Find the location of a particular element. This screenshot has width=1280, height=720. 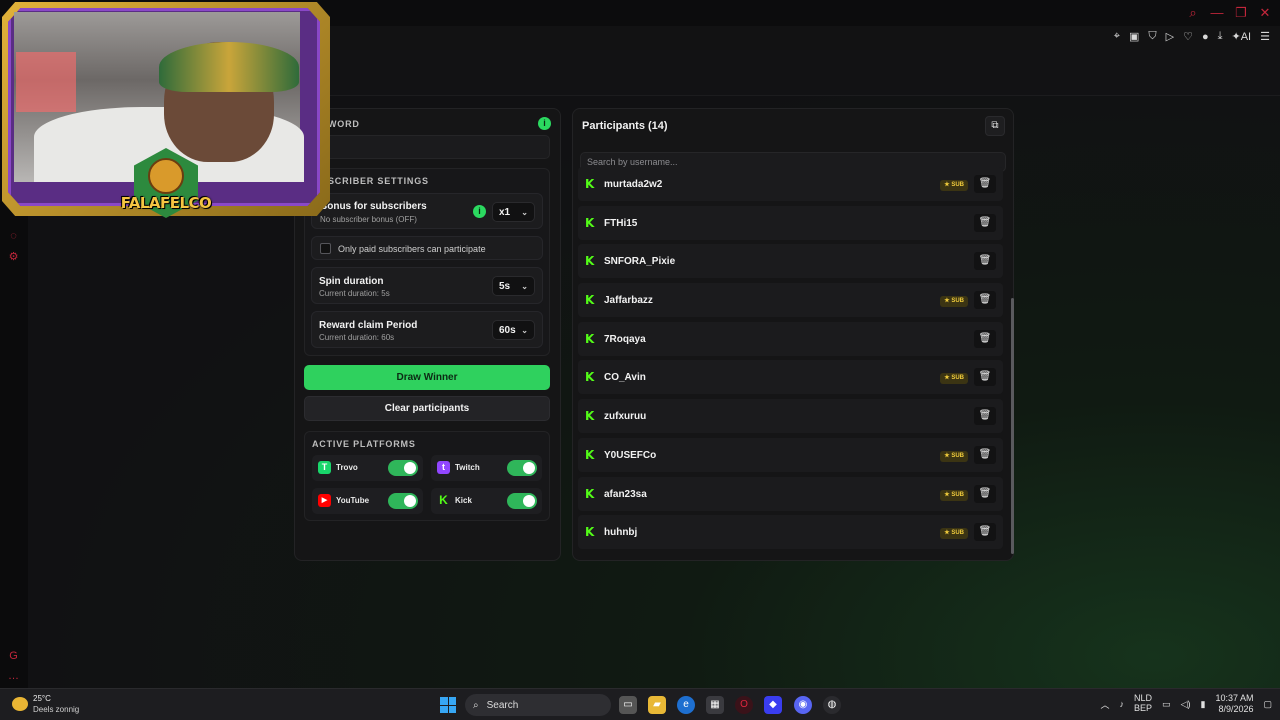

scroll-thumb is located at coordinates (1012, 426).